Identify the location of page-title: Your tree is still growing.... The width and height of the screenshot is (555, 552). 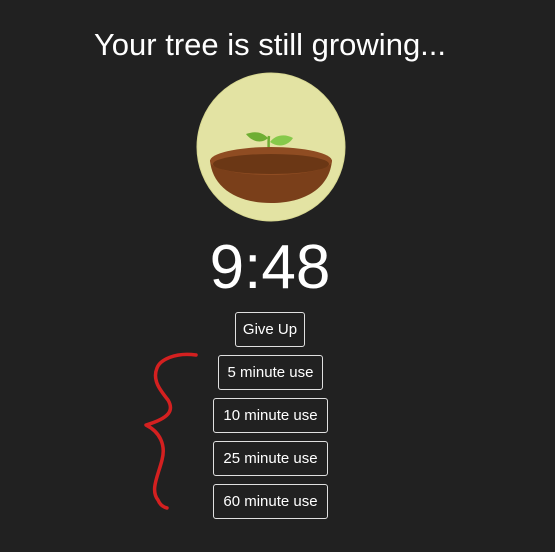
(270, 44).